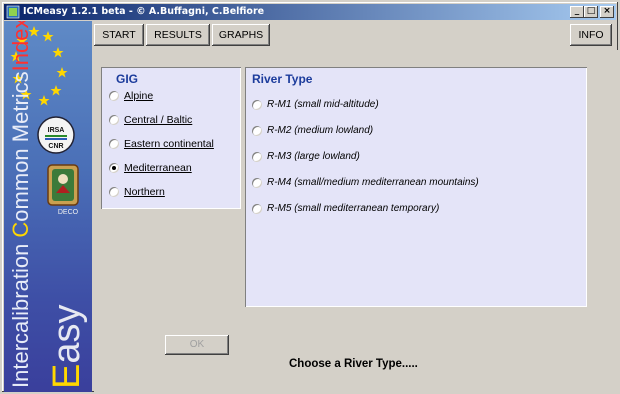 The width and height of the screenshot is (620, 394). I want to click on info-menu-button: INFO, so click(591, 35).